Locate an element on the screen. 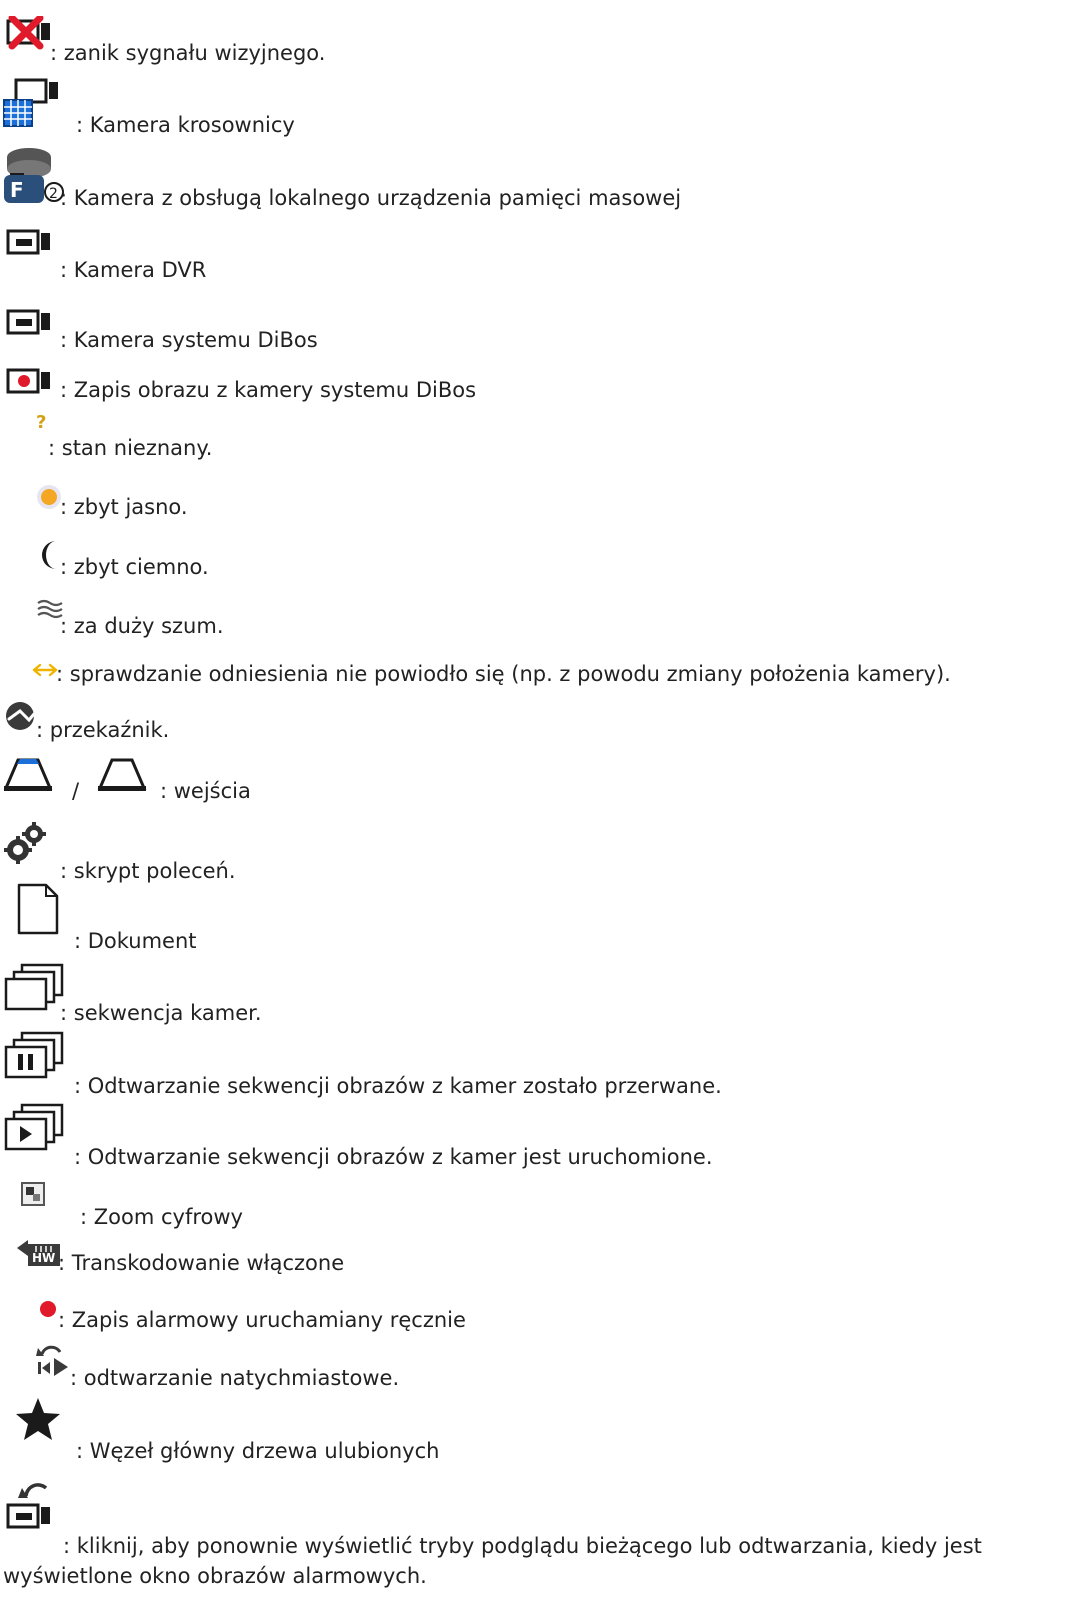  svg-text: 2 is located at coordinates (53, 194).